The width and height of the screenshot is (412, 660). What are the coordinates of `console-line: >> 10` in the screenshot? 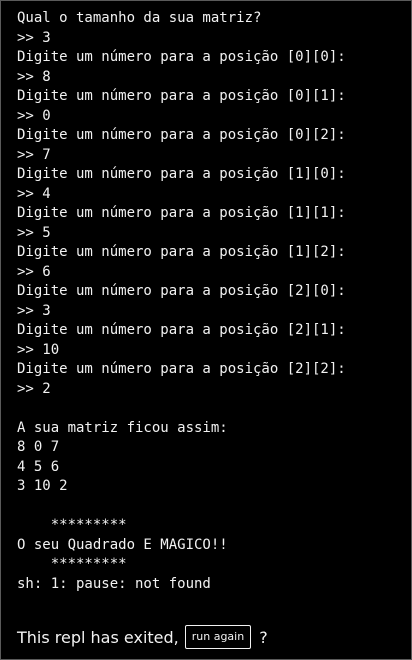 It's located at (38, 349).